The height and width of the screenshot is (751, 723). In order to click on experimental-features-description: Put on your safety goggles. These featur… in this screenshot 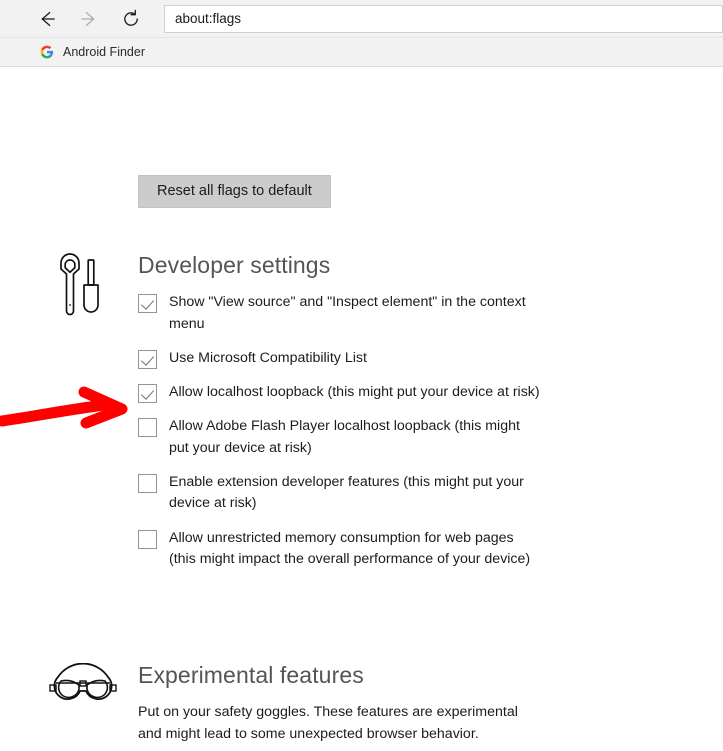, I will do `click(328, 723)`.